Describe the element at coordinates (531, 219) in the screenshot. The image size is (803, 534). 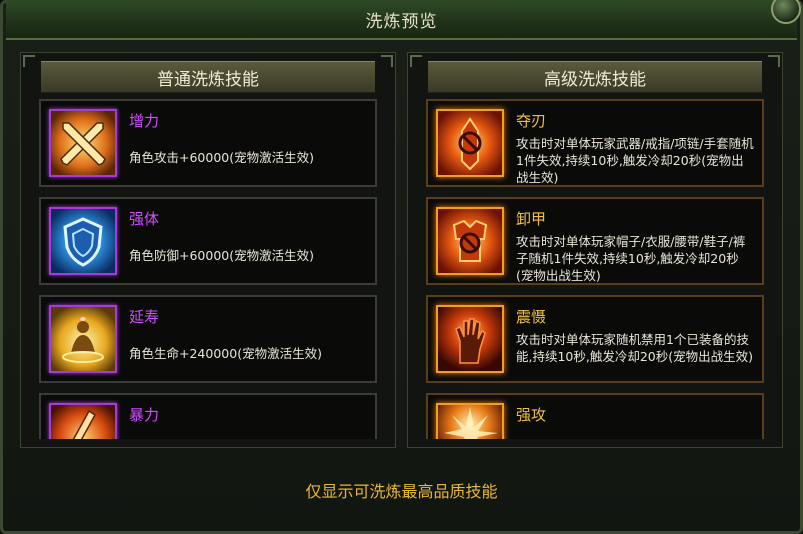
I see `skill-name: 卸甲` at that location.